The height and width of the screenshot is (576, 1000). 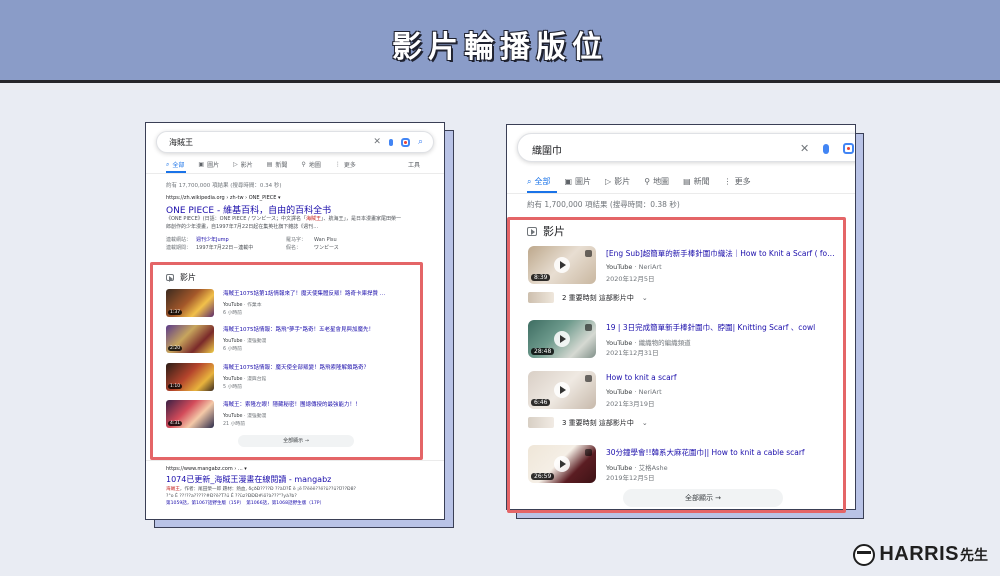 I want to click on section-divider, so click(x=295, y=460).